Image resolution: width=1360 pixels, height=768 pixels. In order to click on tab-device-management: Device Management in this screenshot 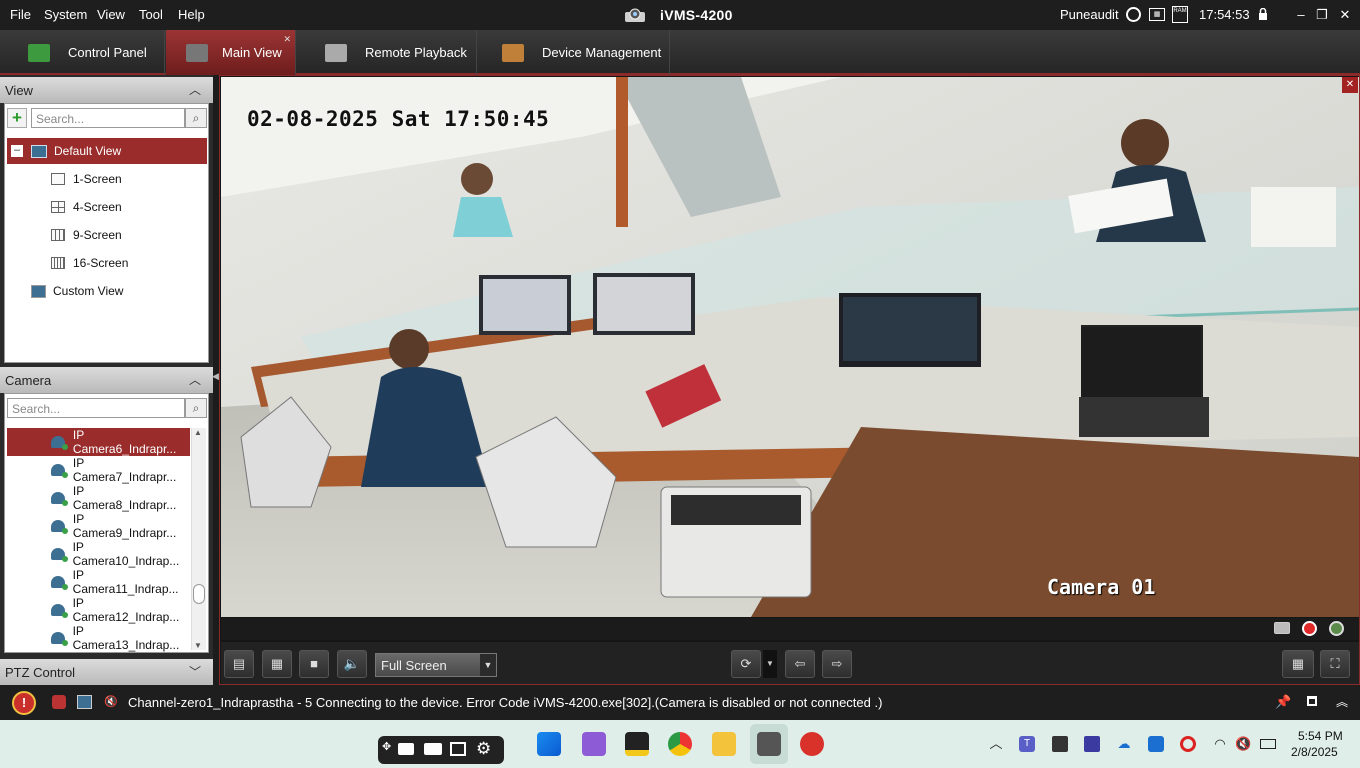, I will do `click(574, 52)`.